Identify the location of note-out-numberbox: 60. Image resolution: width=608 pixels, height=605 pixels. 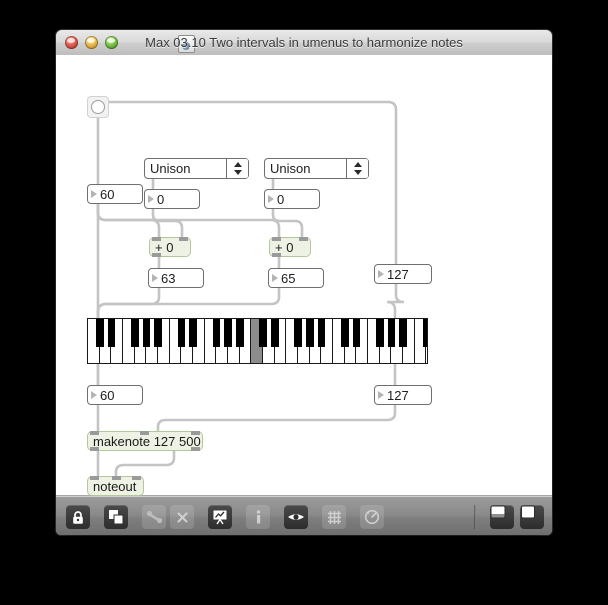
(115, 395).